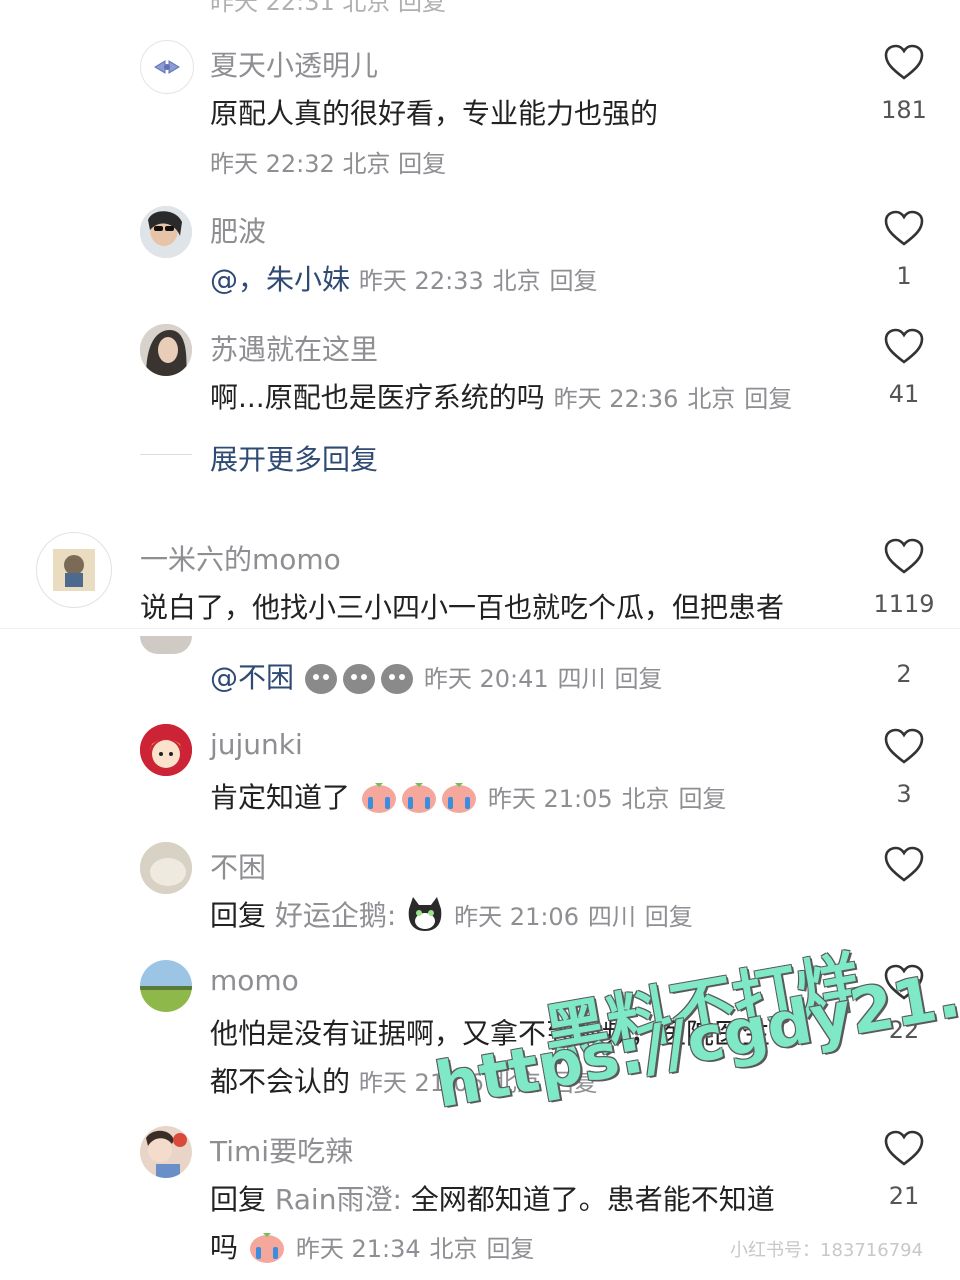 The image size is (960, 1280). Describe the element at coordinates (238, 230) in the screenshot. I see `comment-username: 肥波` at that location.